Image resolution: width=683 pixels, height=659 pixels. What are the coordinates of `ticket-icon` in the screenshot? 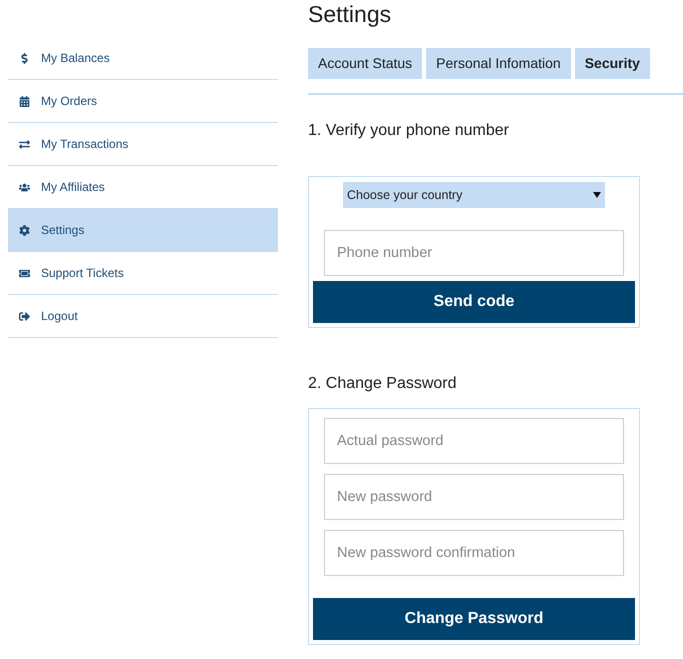 It's located at (24, 273).